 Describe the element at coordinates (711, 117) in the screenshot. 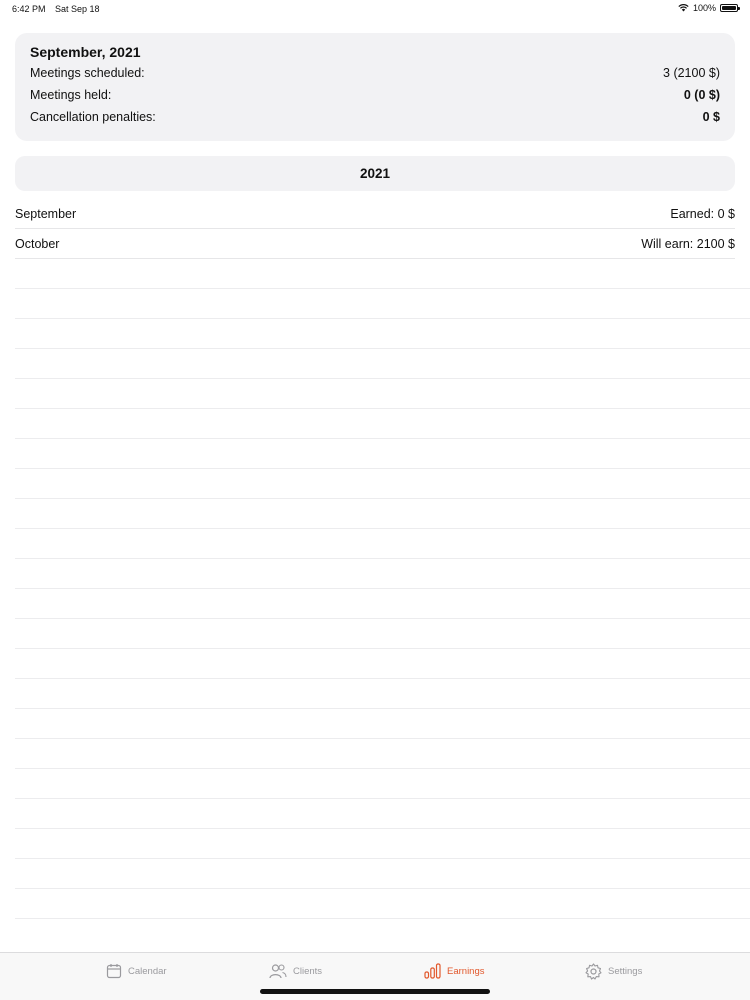

I see `summary-value: 0 $` at that location.